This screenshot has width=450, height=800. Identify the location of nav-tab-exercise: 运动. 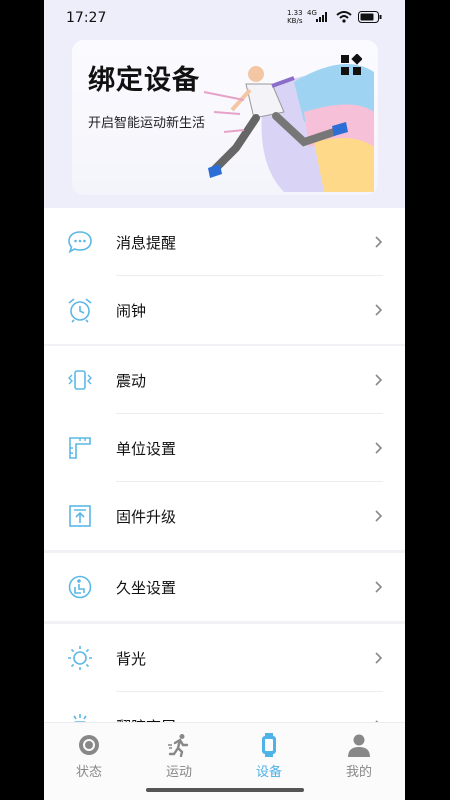
(179, 756).